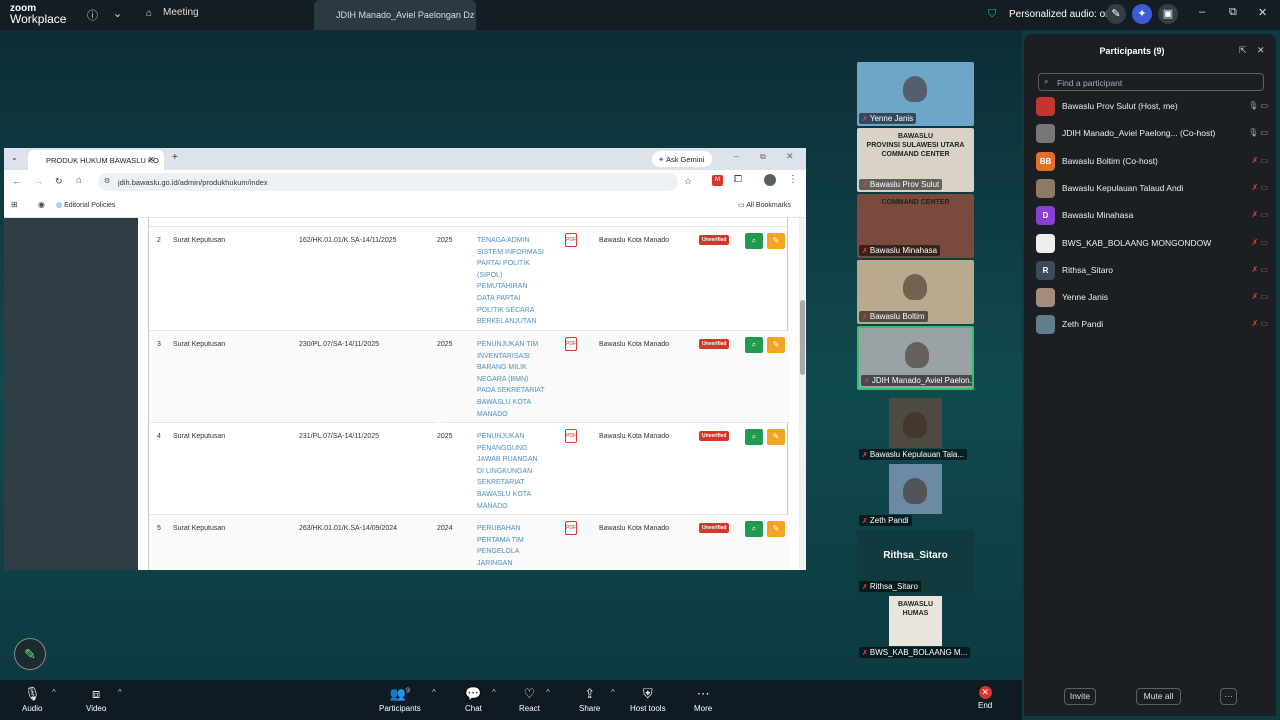 The width and height of the screenshot is (1280, 720). What do you see at coordinates (1142, 14) in the screenshot?
I see `ai-companion-icon: ✦` at bounding box center [1142, 14].